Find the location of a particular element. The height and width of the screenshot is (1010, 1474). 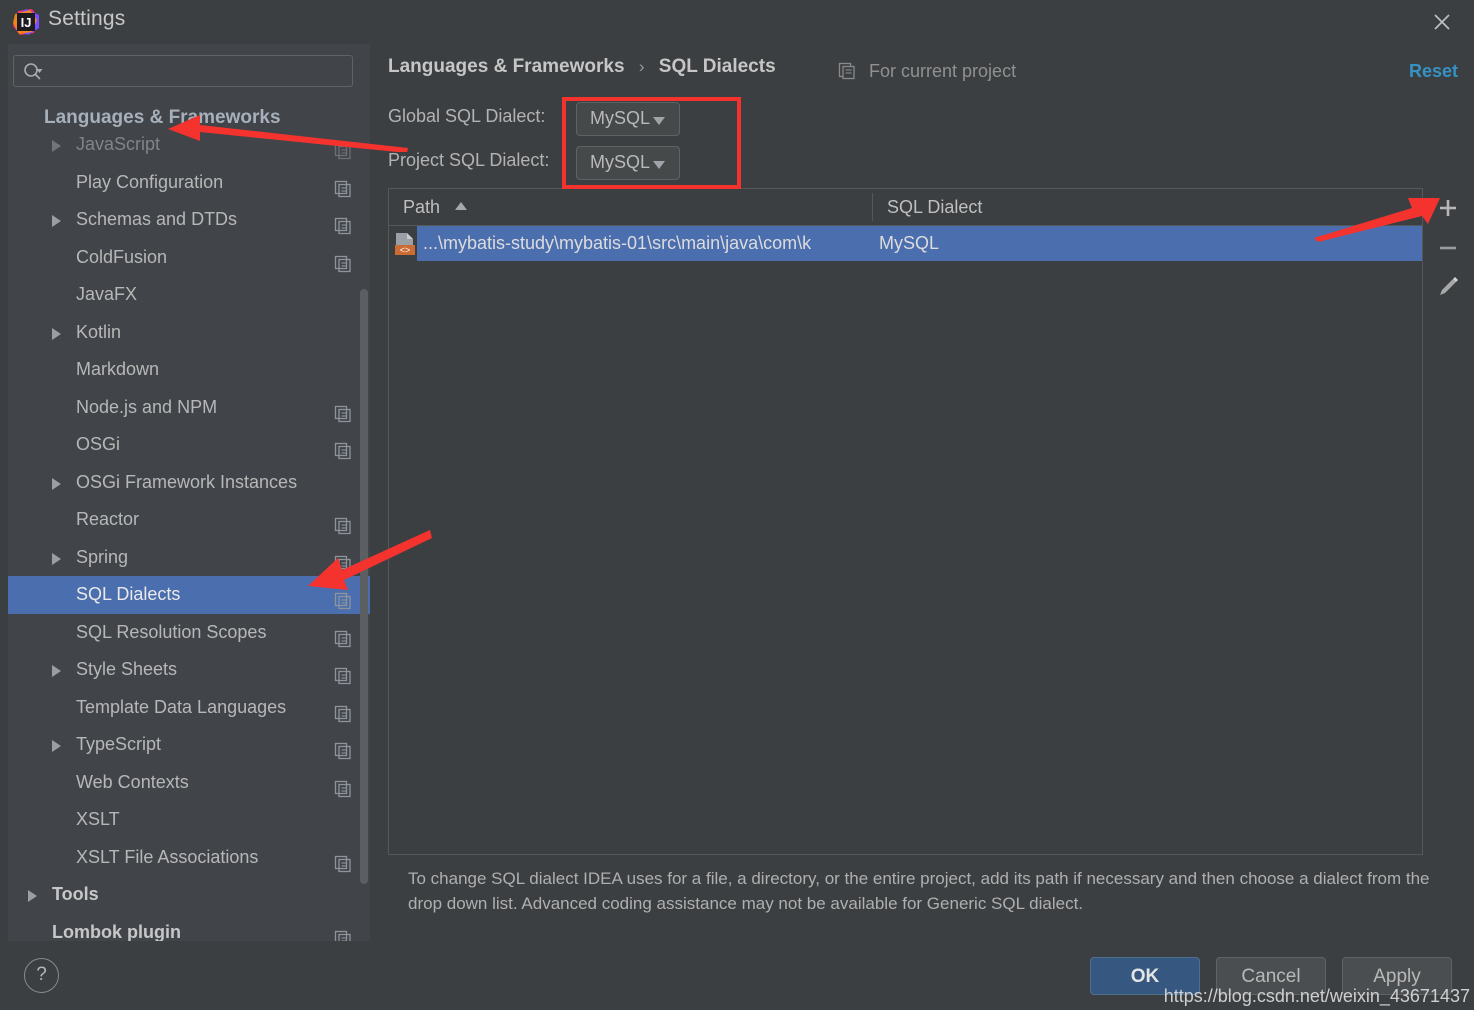

sidebar-item-label: Schemas and DTDs is located at coordinates (157, 219).